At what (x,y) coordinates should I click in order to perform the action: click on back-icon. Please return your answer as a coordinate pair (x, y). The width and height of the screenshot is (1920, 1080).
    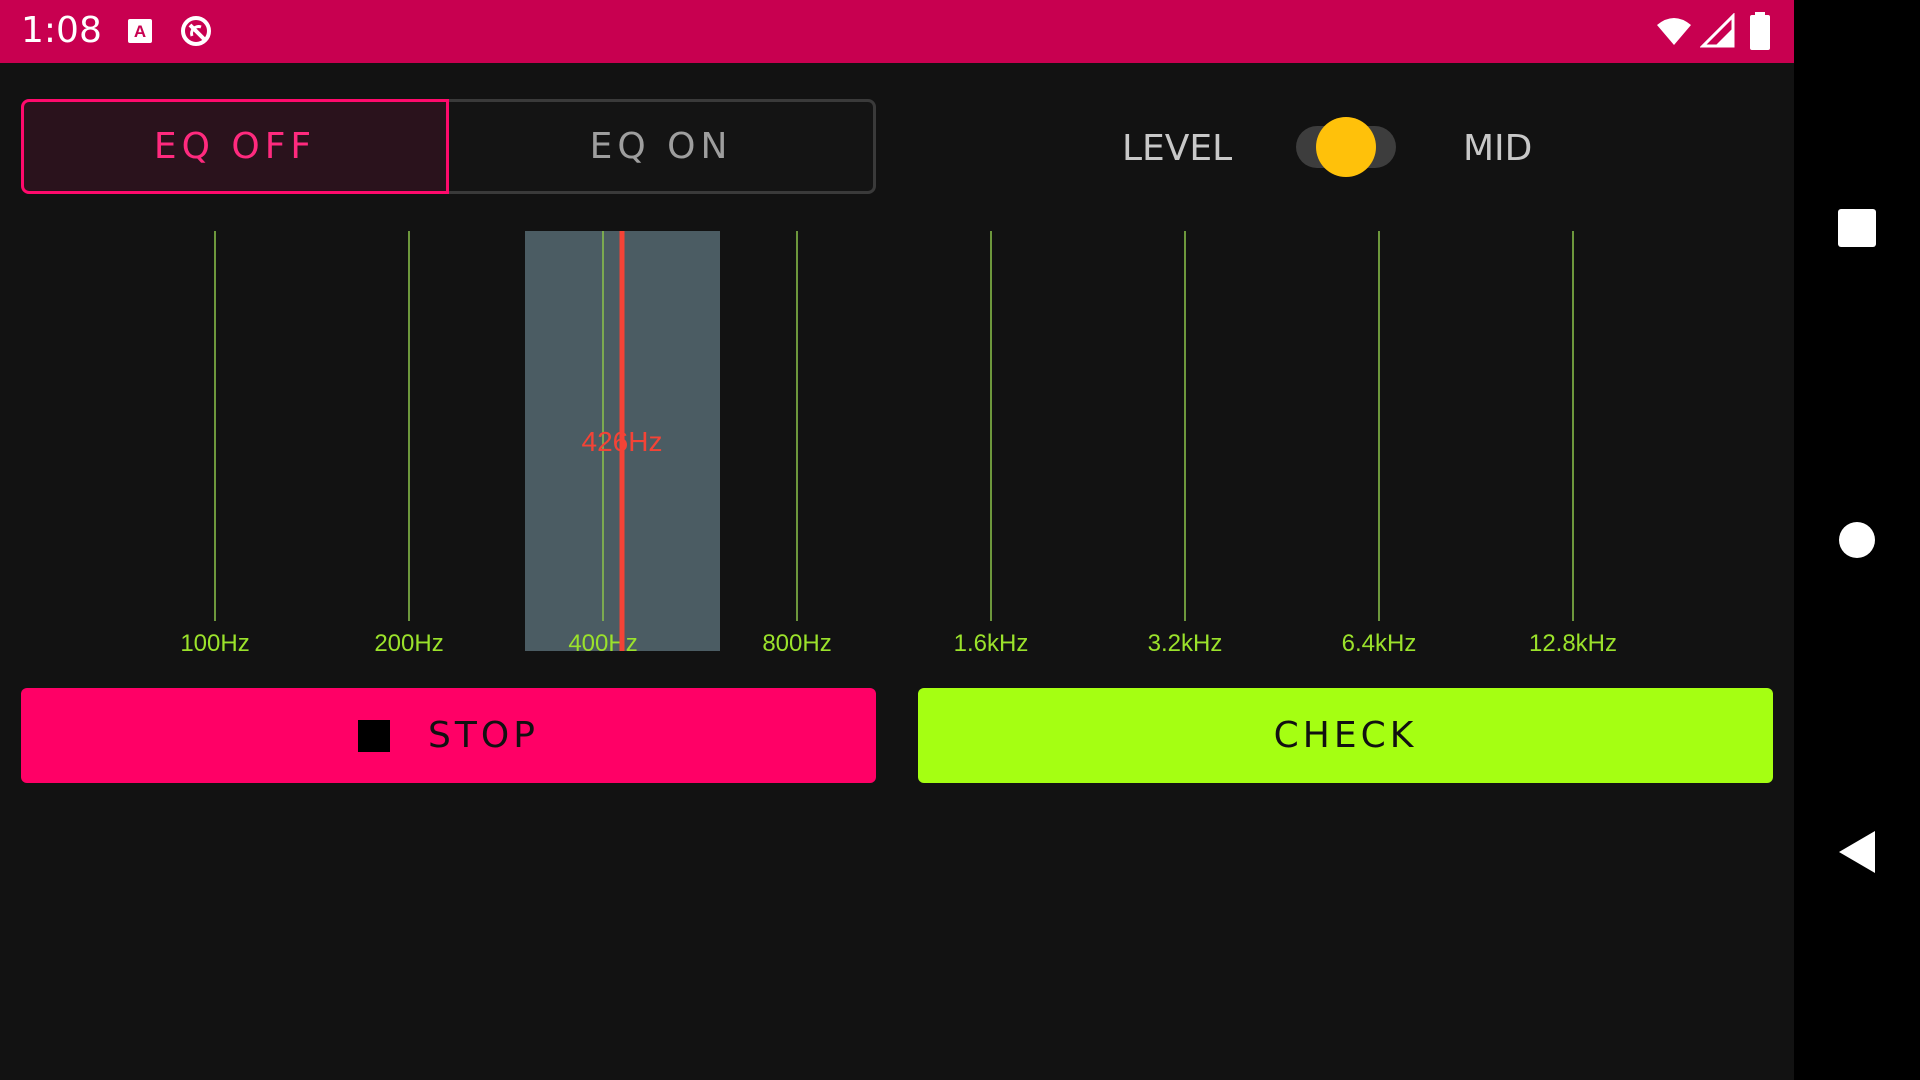
    Looking at the image, I should click on (1857, 852).